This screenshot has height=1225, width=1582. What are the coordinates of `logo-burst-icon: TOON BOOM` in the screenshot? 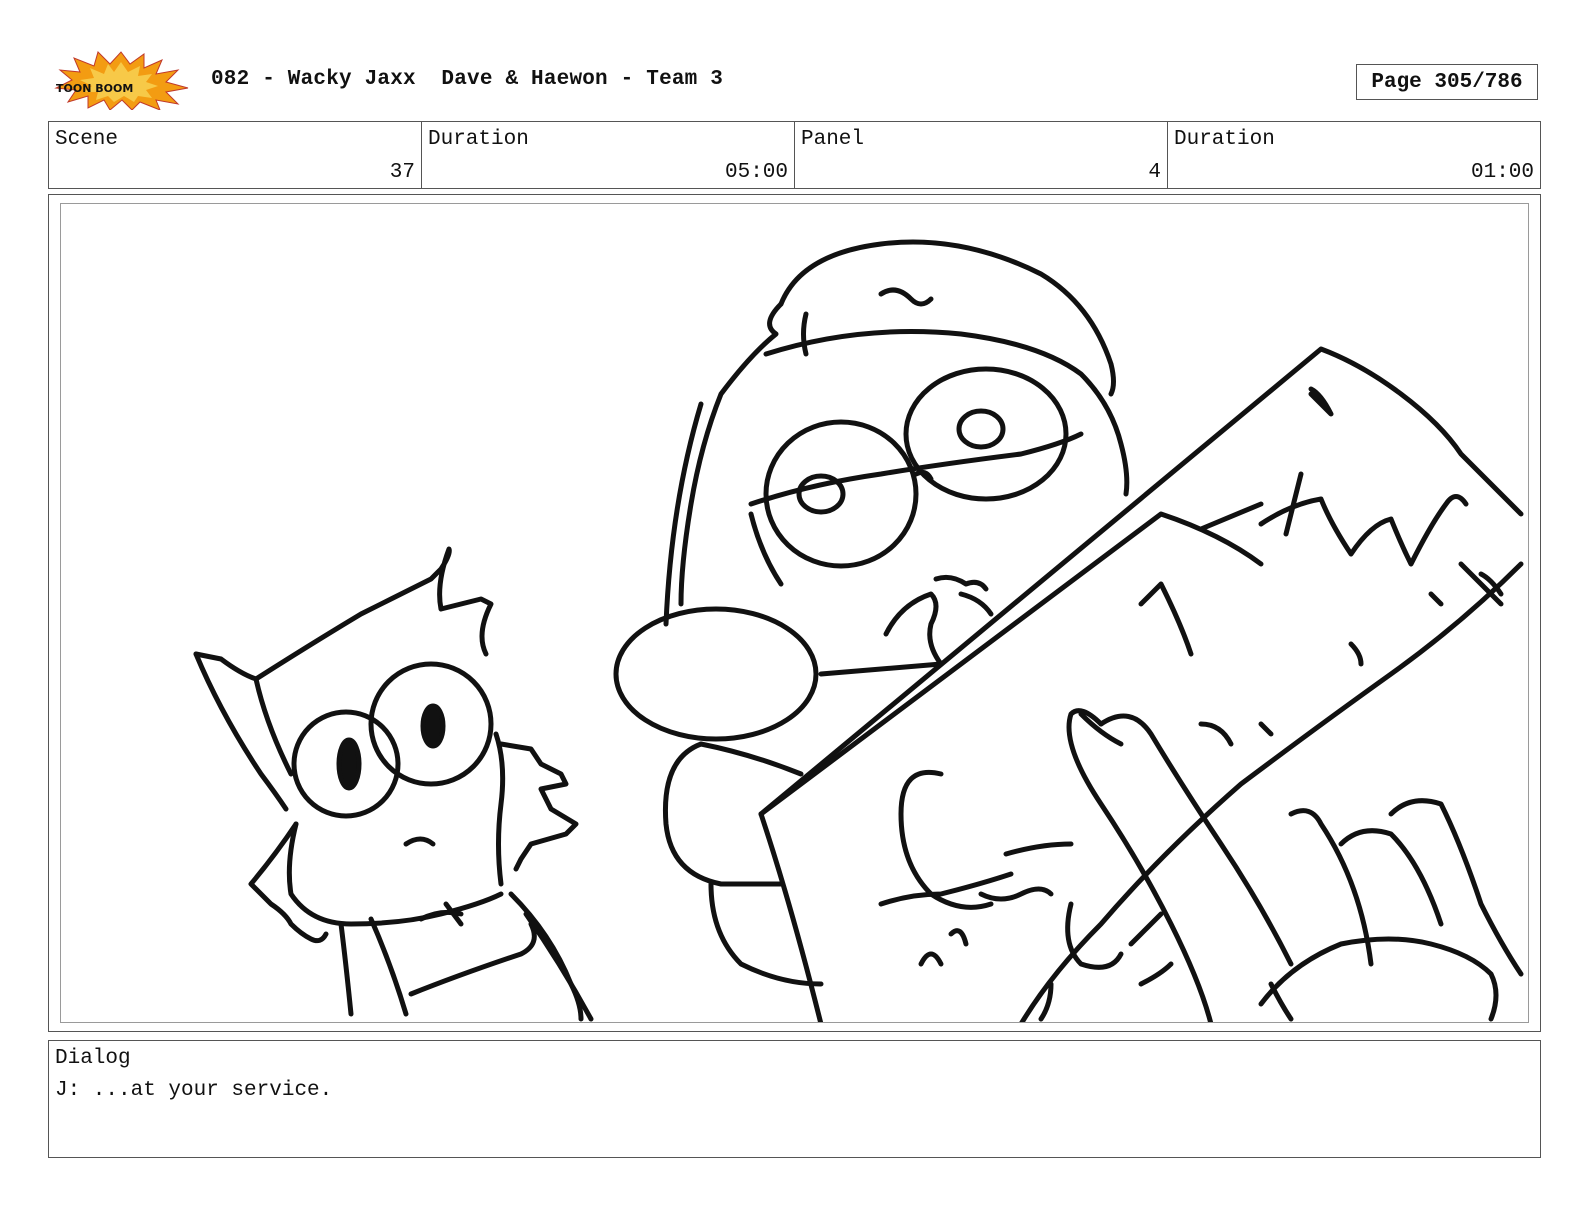 It's located at (121, 81).